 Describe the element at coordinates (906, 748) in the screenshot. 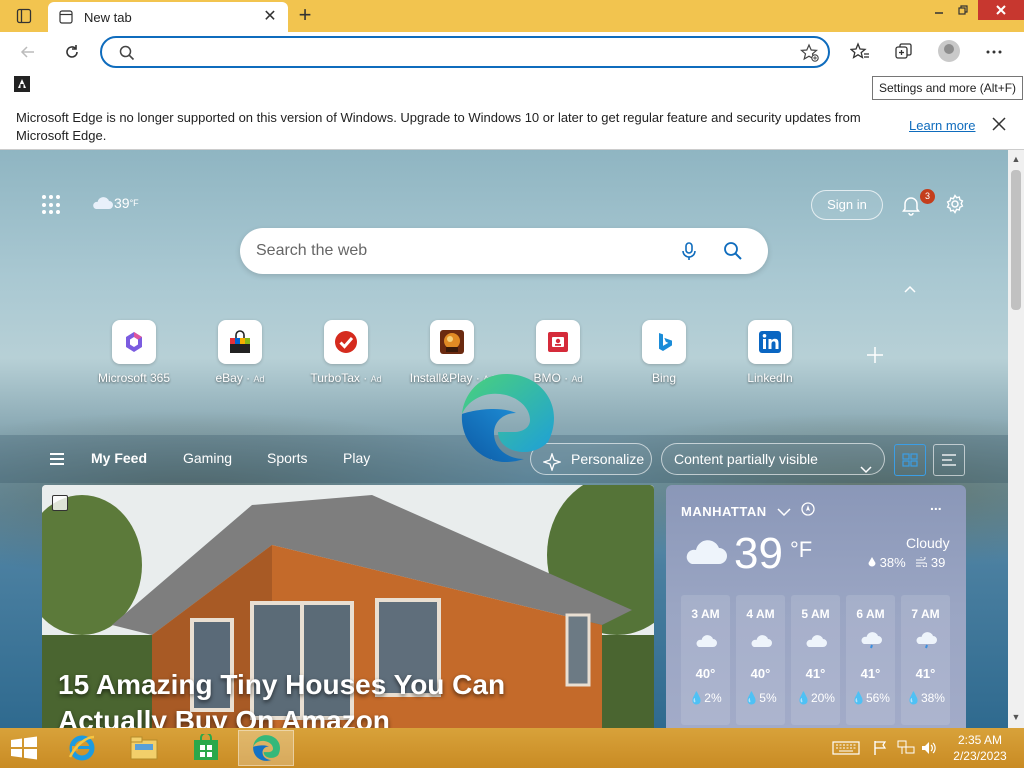

I see `network-icon` at that location.